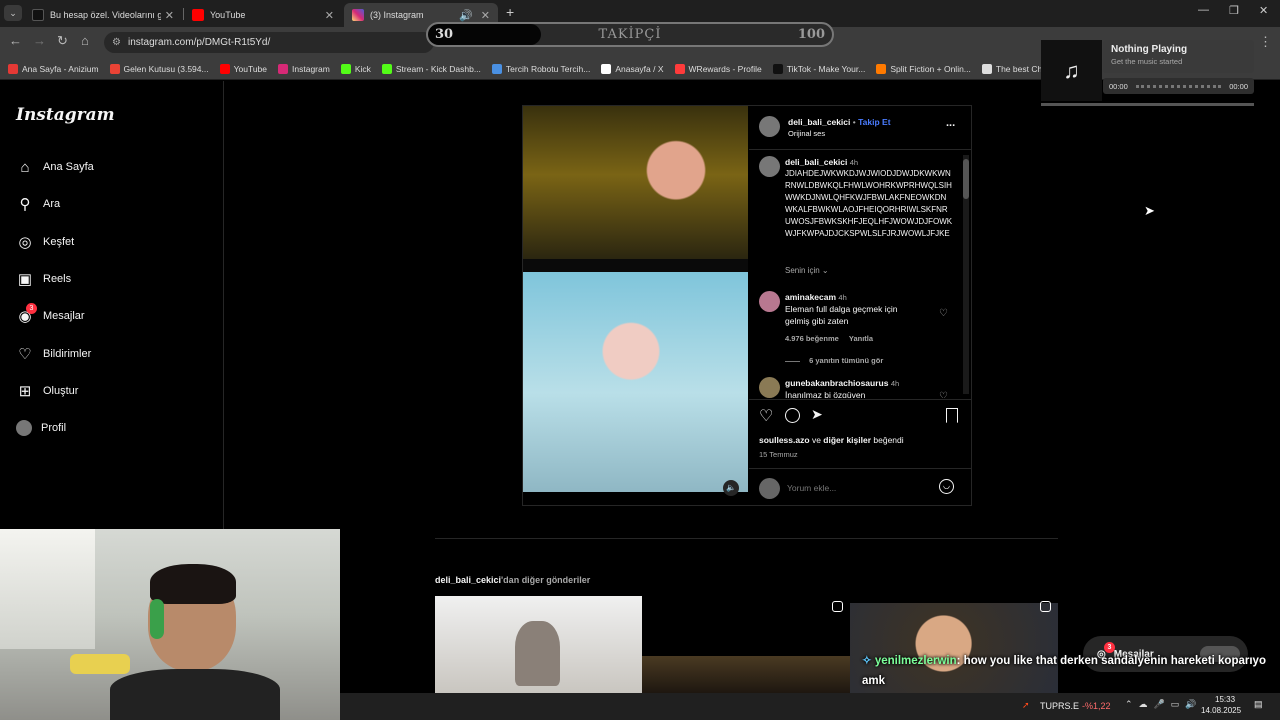  What do you see at coordinates (812, 338) in the screenshot?
I see `comment-likes: 4.976 beğenme` at bounding box center [812, 338].